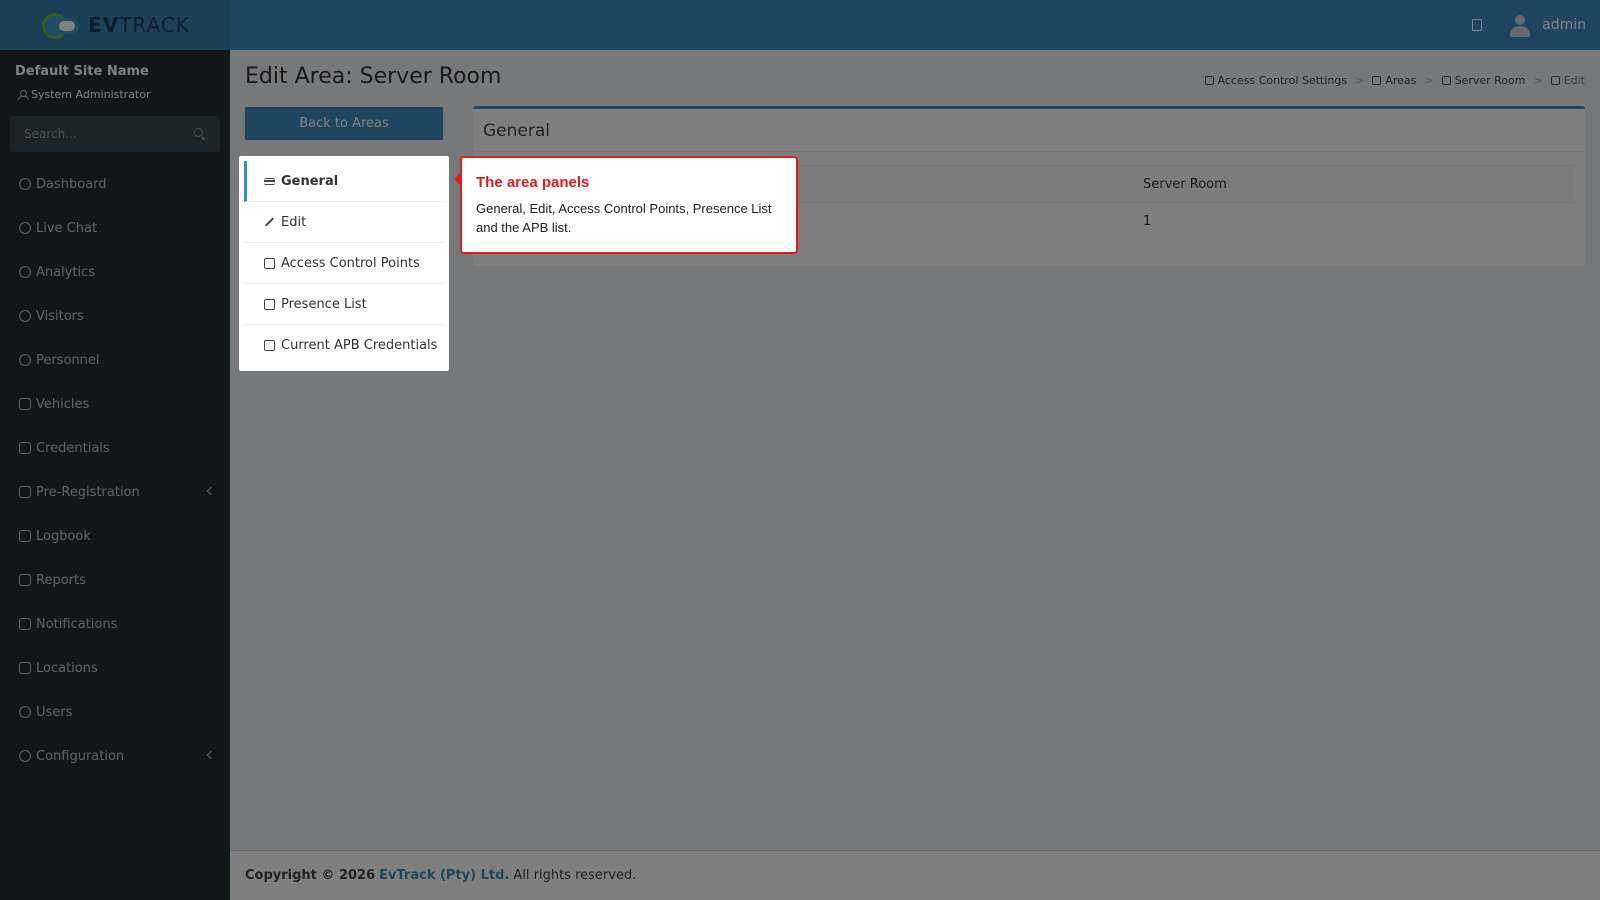 This screenshot has height=900, width=1600. Describe the element at coordinates (25, 580) in the screenshot. I see `reports-icon` at that location.